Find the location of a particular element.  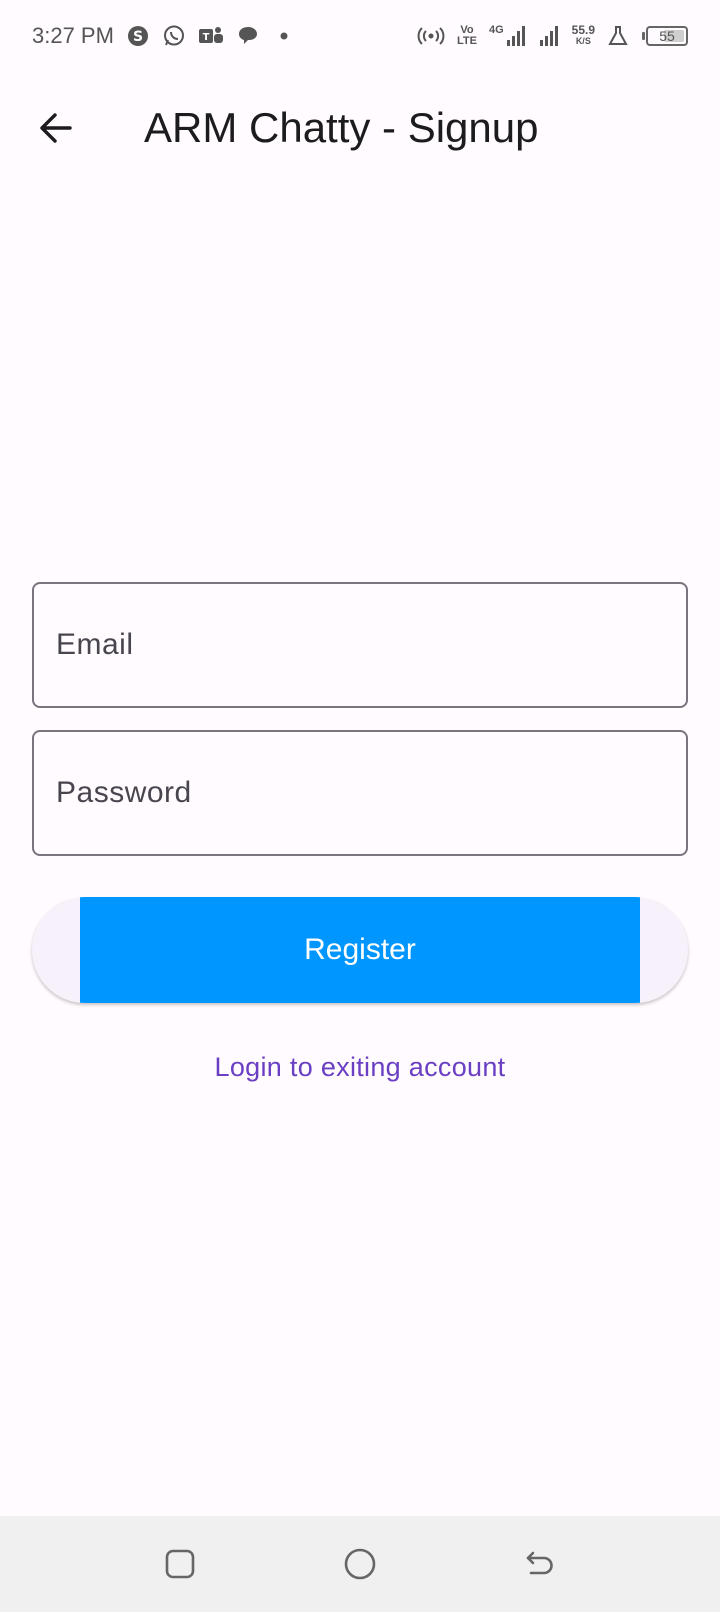

battery-body: 55 is located at coordinates (667, 36).